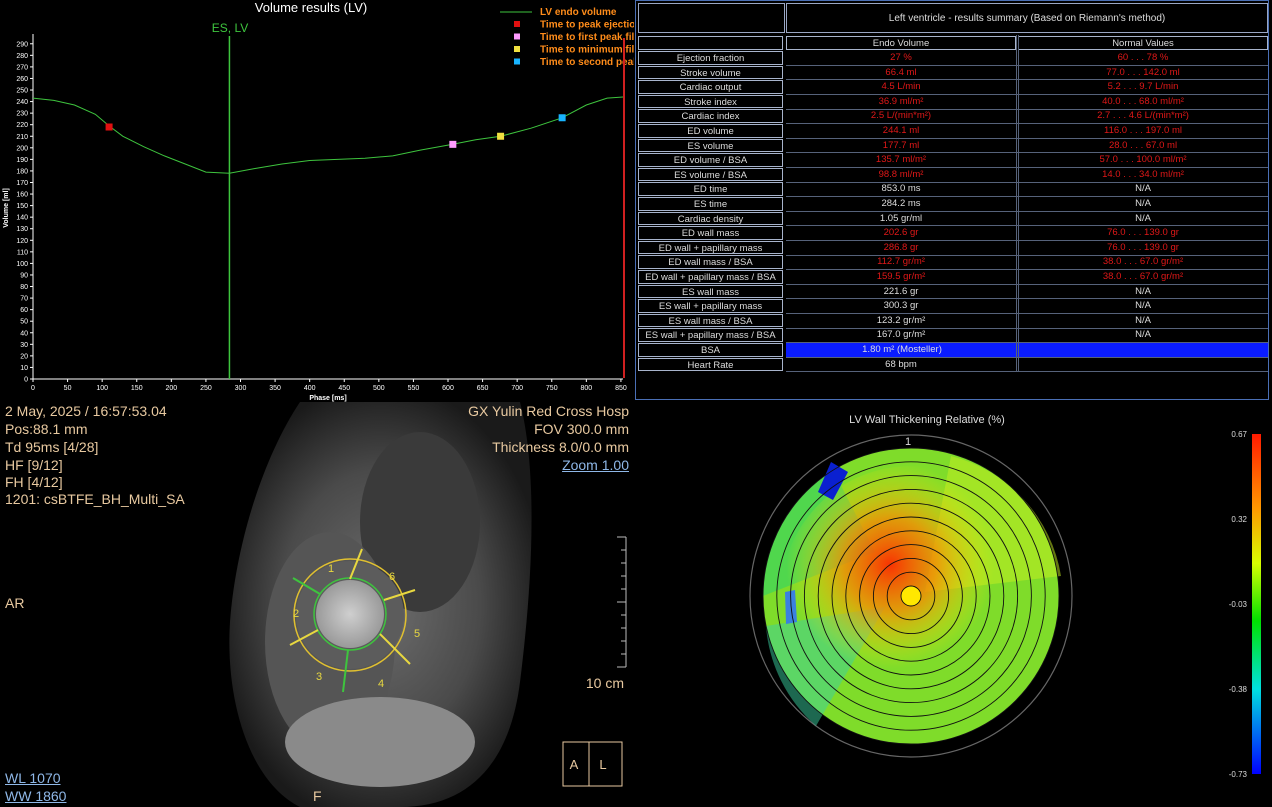 This screenshot has width=1272, height=807. Describe the element at coordinates (595, 465) in the screenshot. I see `zoom-control: Zoom 1.00` at that location.